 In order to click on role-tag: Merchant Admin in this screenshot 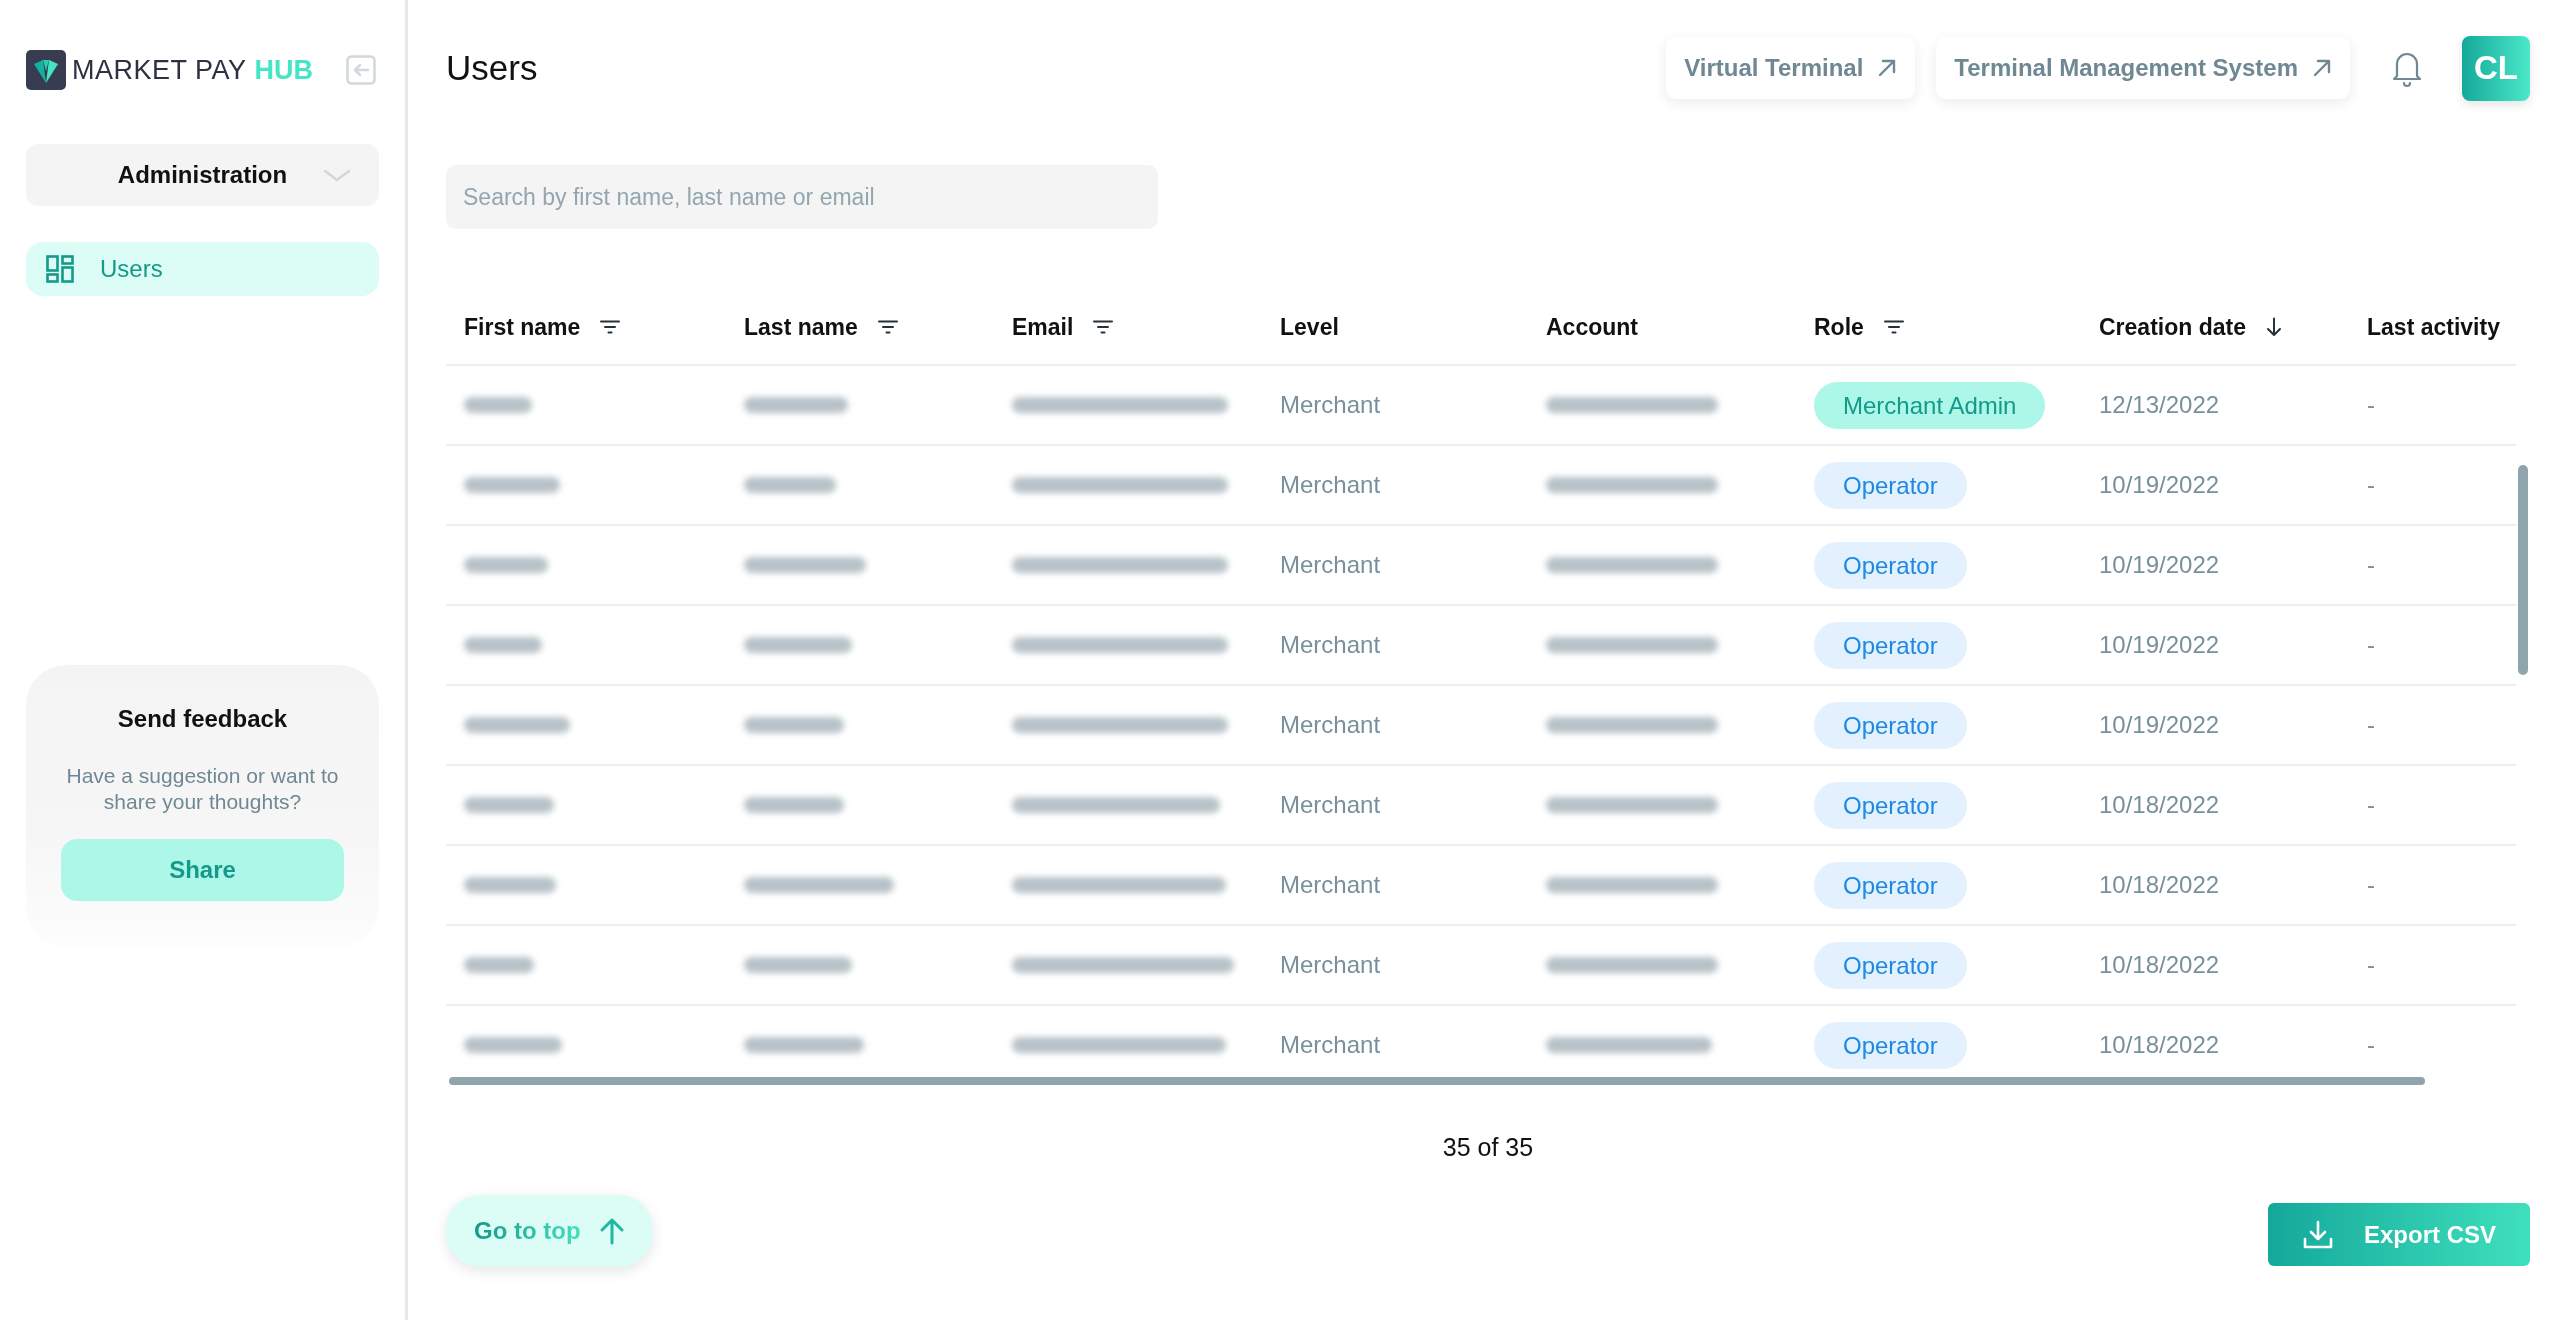, I will do `click(1930, 405)`.